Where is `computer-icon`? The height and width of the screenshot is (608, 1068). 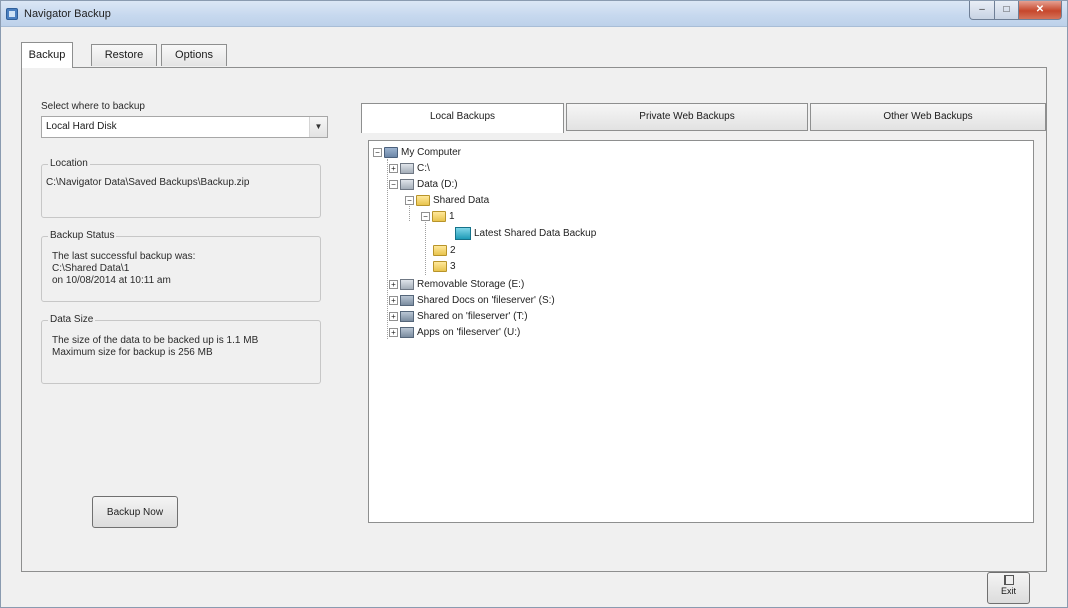 computer-icon is located at coordinates (391, 152).